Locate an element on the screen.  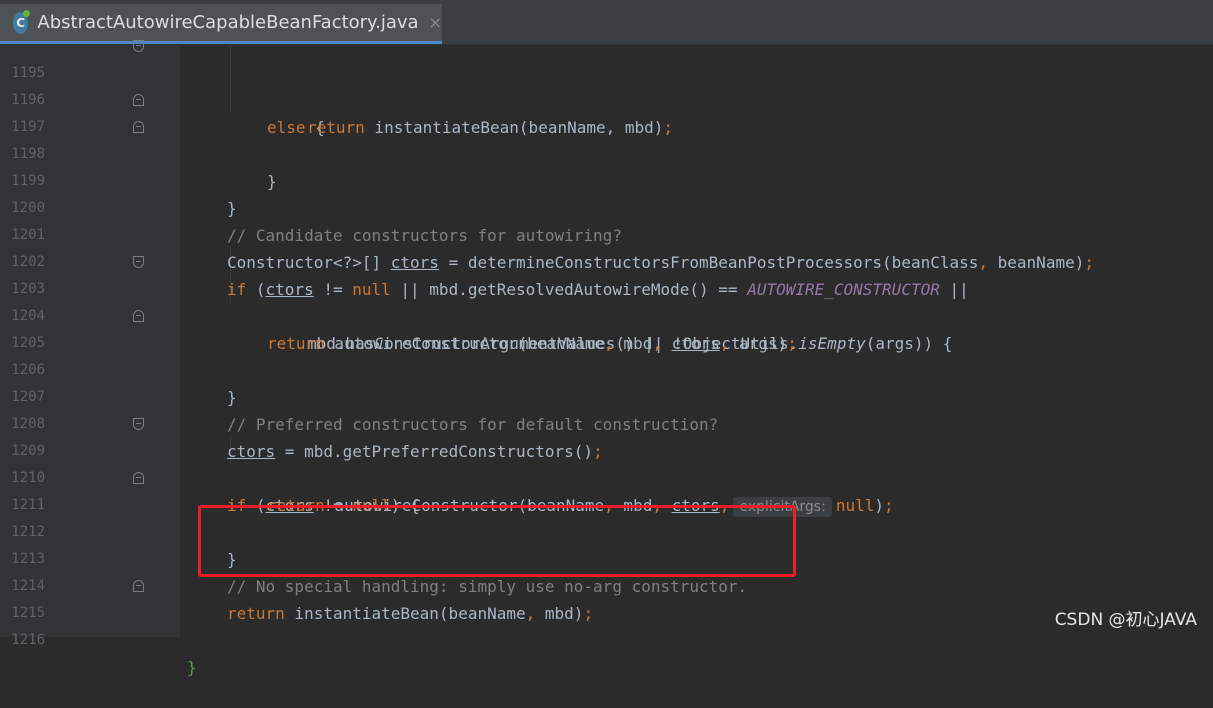
code-line: 1215 } is located at coordinates (606, 625).